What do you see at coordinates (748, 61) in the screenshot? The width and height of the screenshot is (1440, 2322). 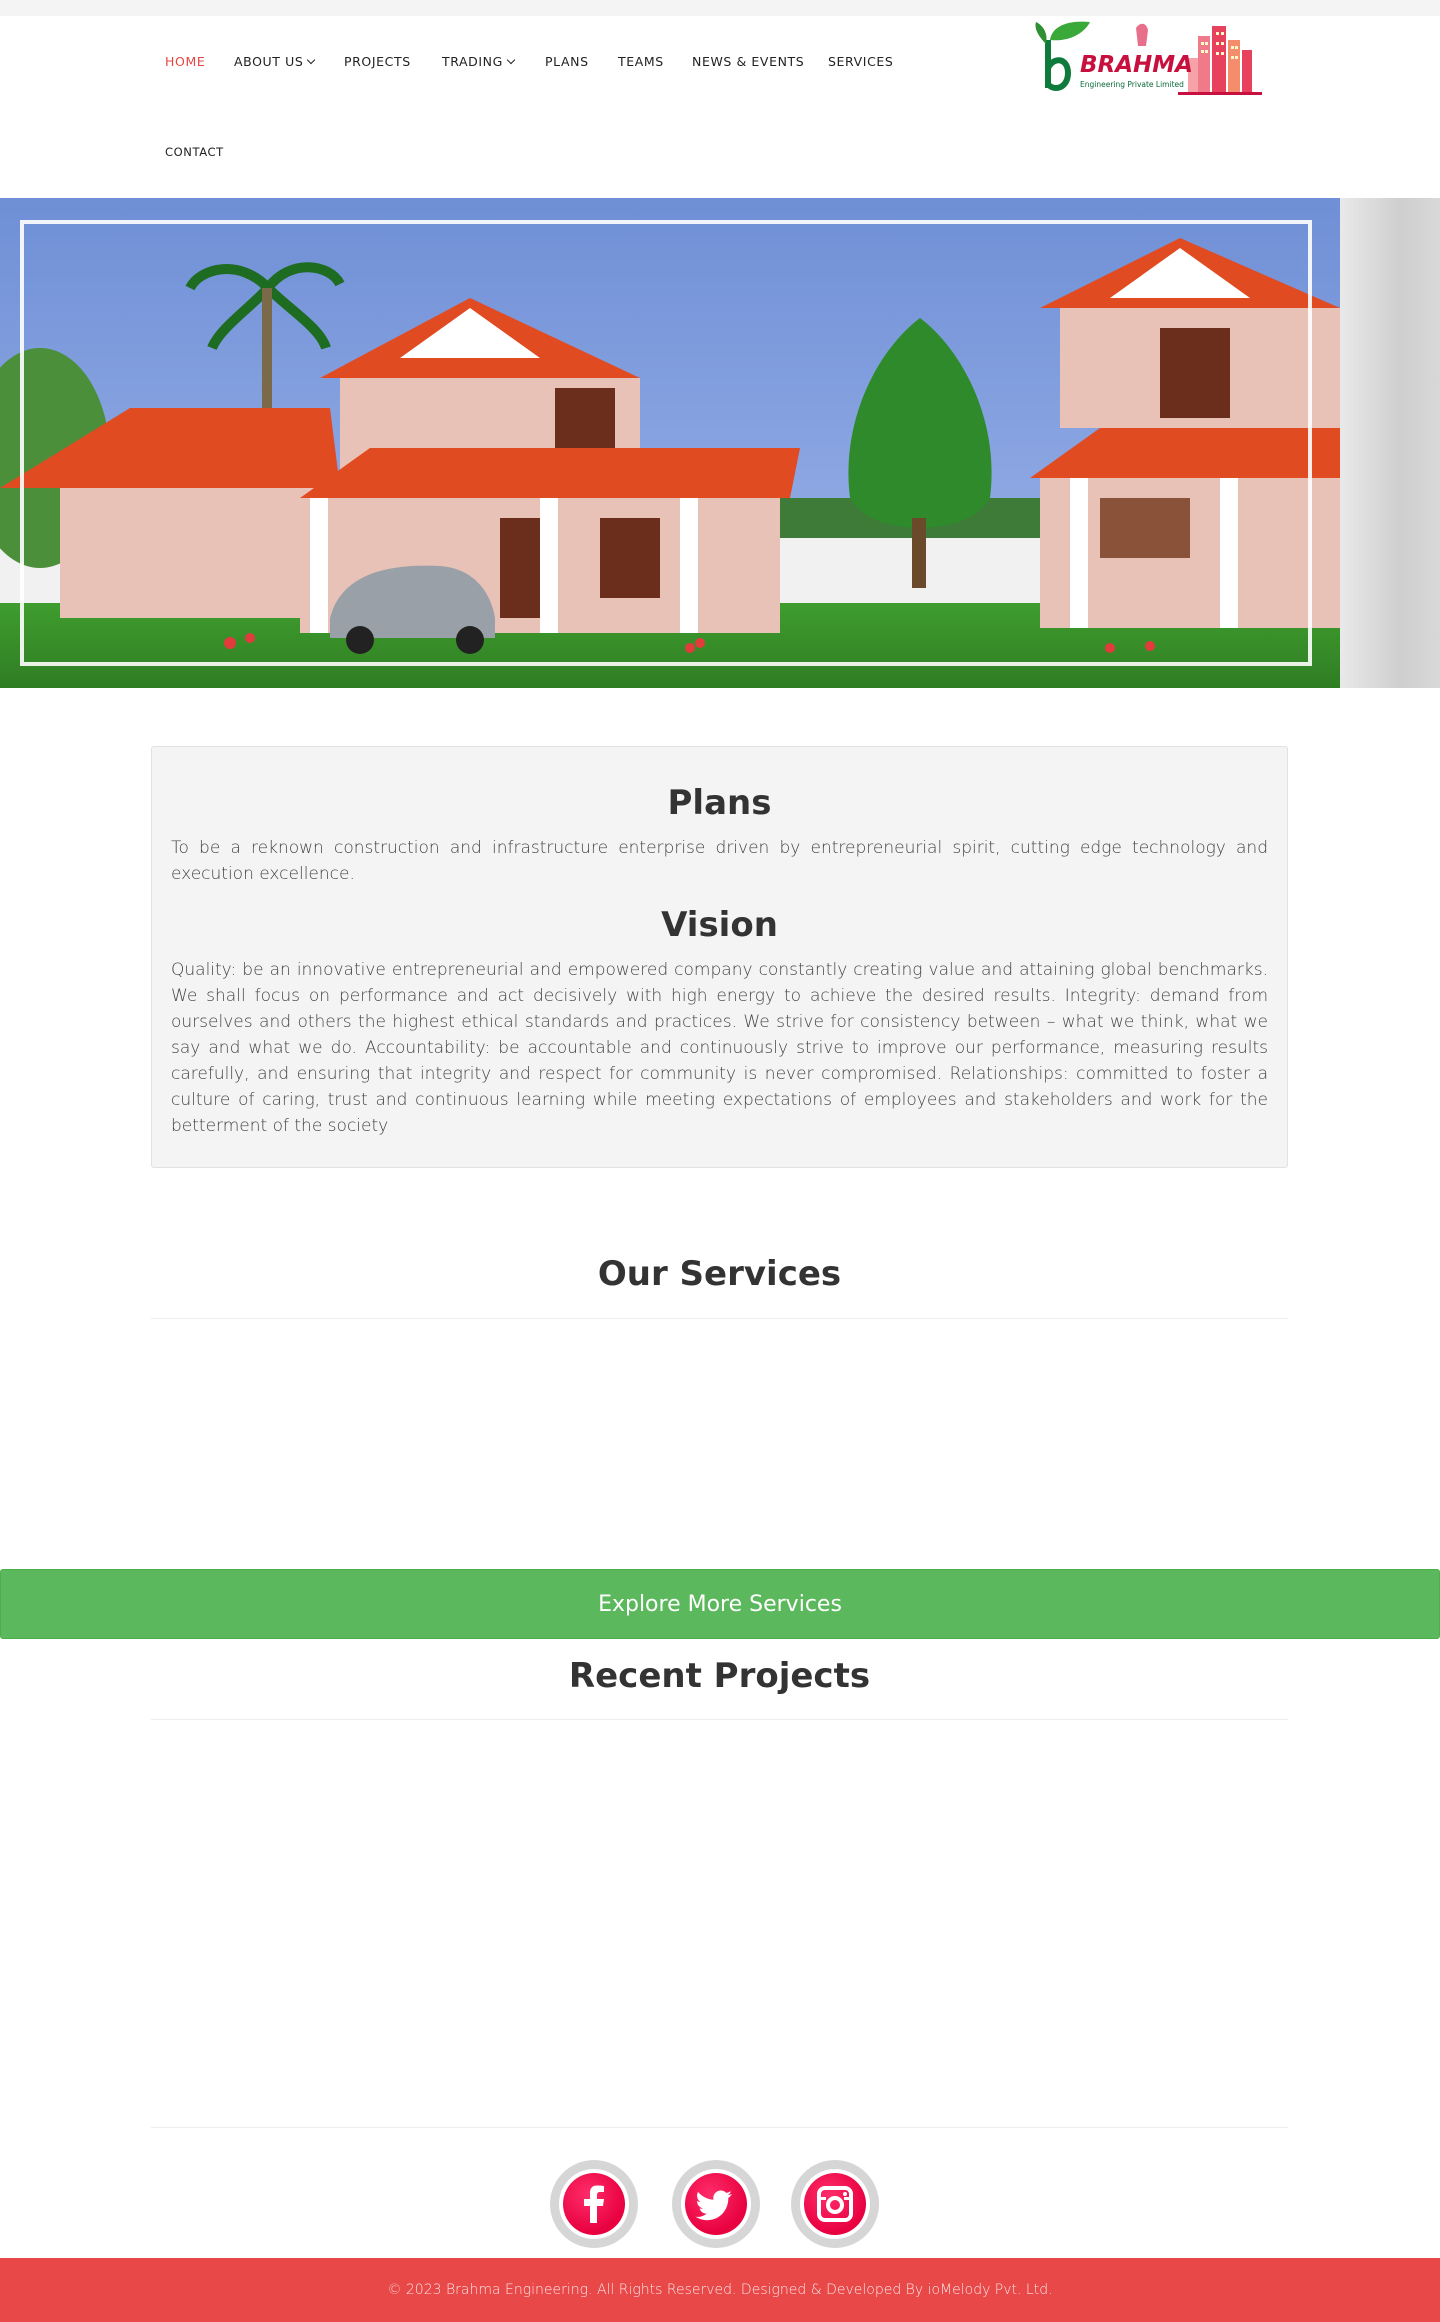 I see `nav-item-news-events: NEWS & EVENTS` at bounding box center [748, 61].